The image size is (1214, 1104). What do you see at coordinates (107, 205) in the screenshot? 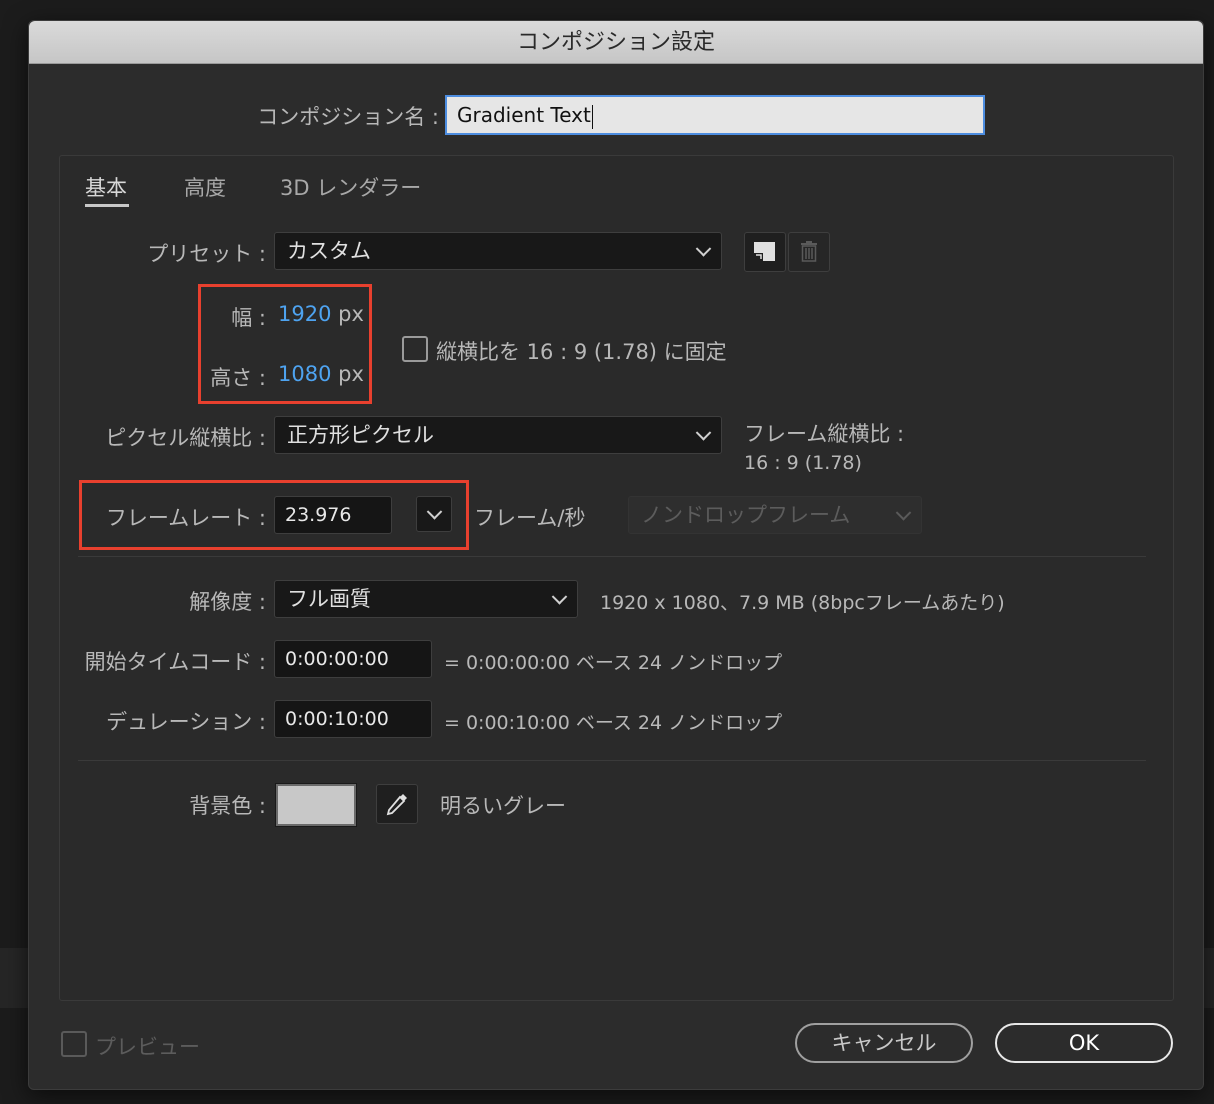
I see `active-tab-indicator` at bounding box center [107, 205].